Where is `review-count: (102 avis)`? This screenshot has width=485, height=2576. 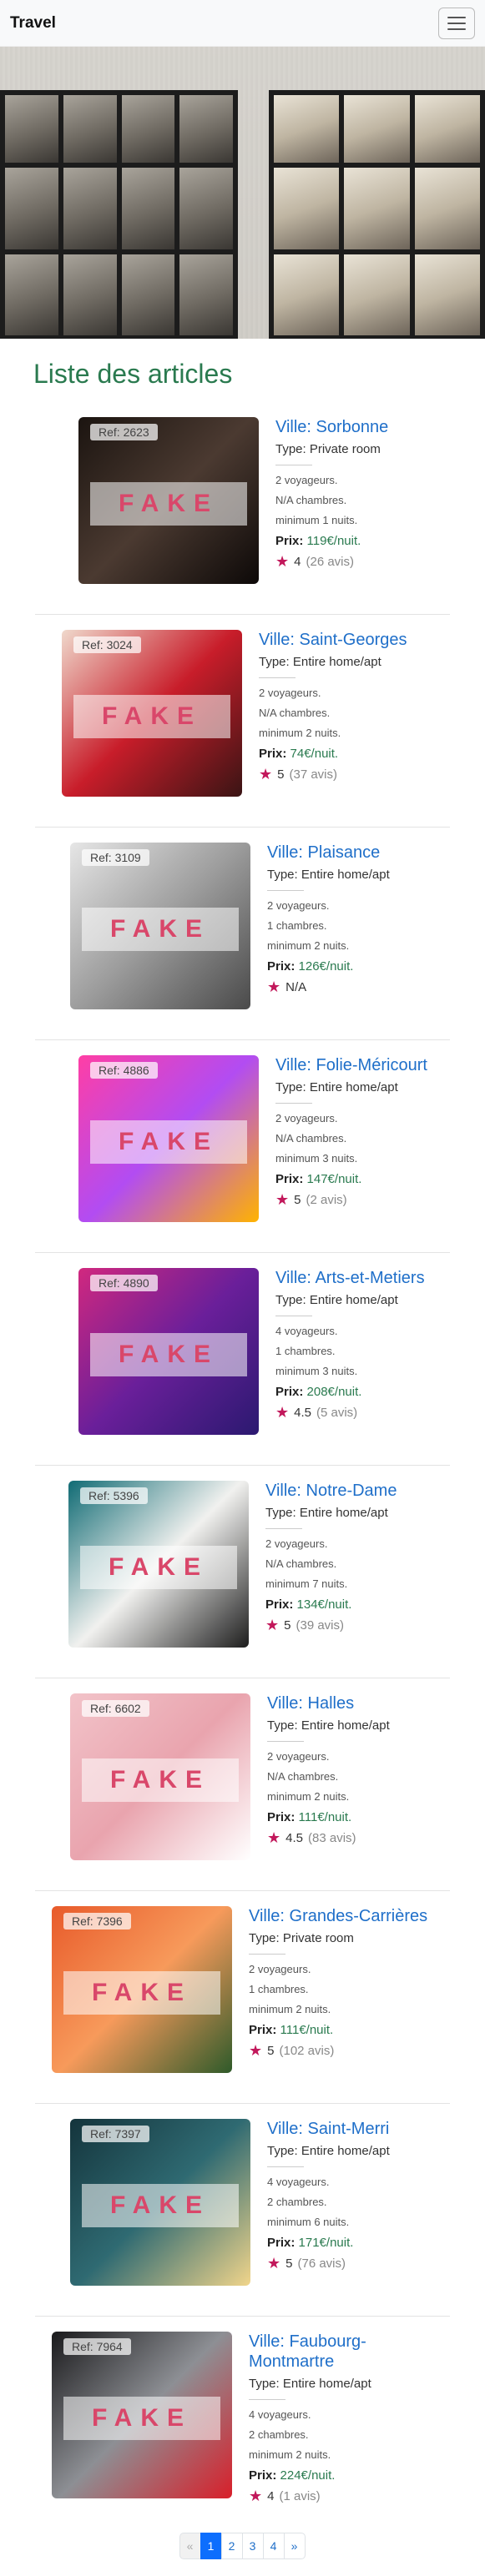
review-count: (102 avis) is located at coordinates (307, 2051).